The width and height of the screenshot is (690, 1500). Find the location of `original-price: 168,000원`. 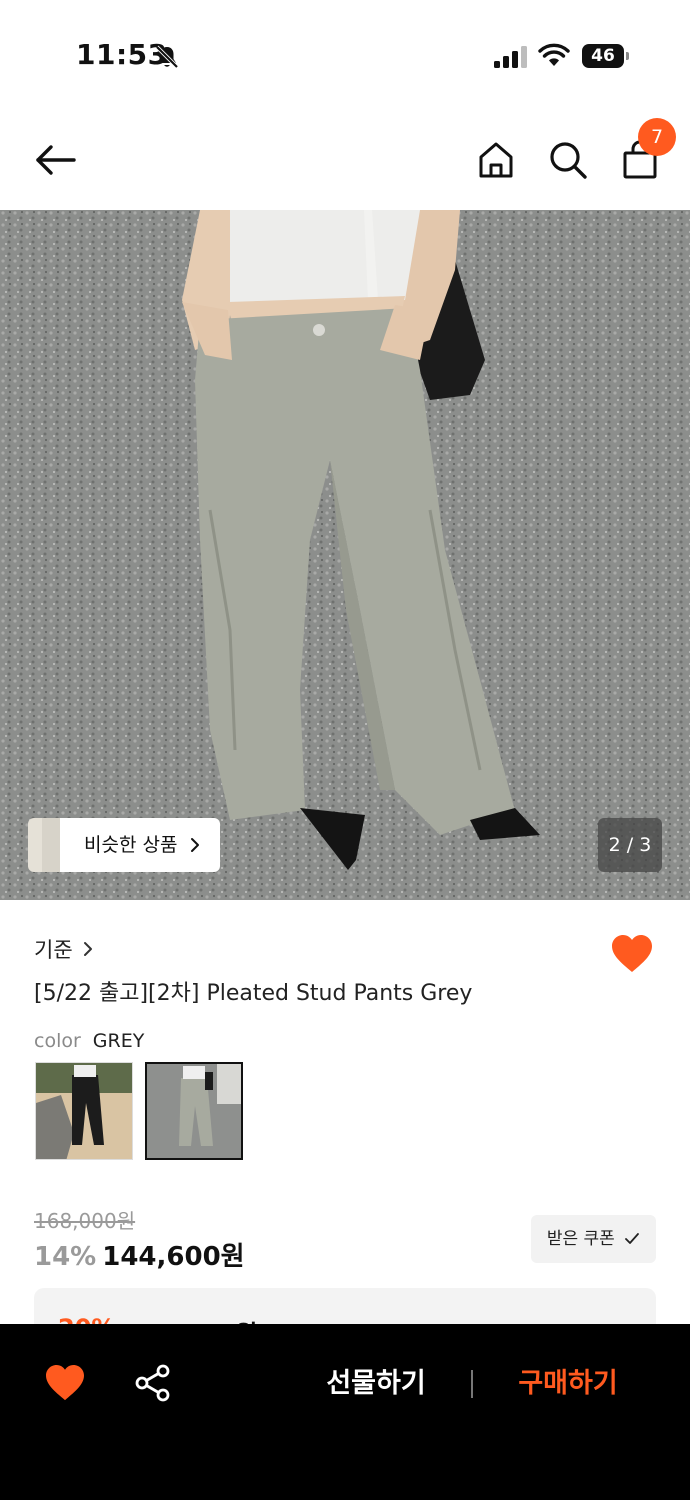

original-price: 168,000원 is located at coordinates (85, 1221).